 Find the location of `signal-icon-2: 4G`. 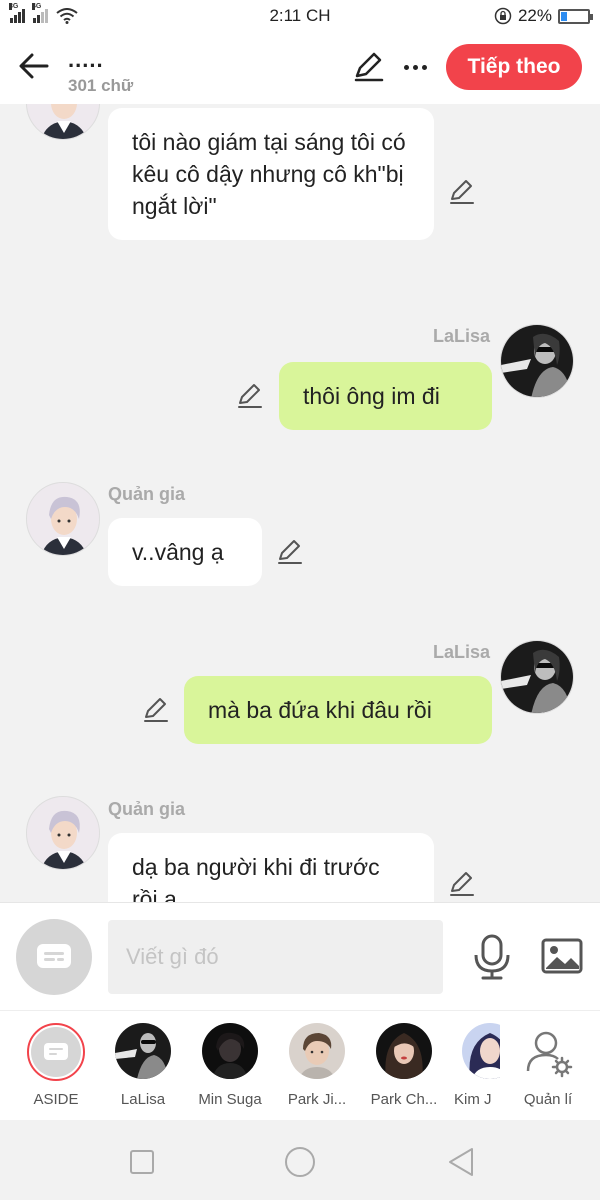

signal-icon-2: 4G is located at coordinates (40, 13).